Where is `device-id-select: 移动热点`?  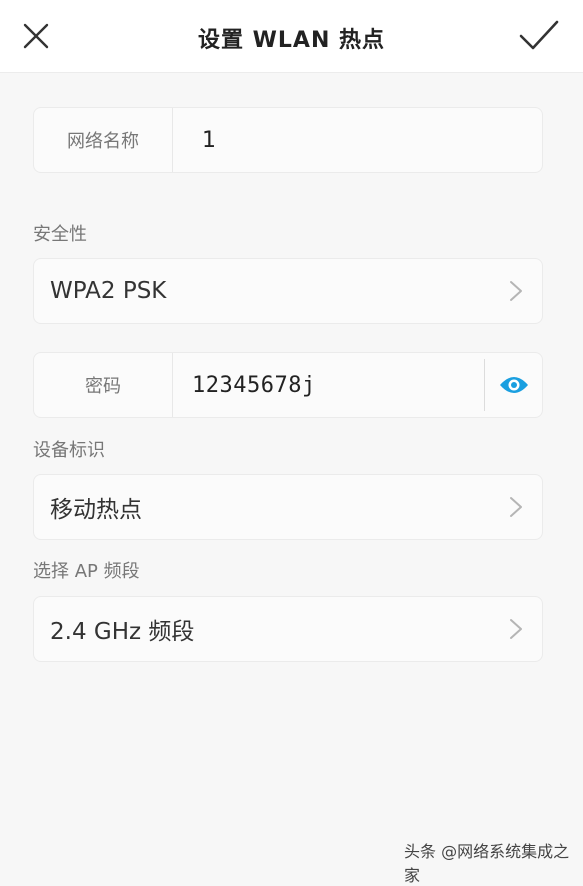 device-id-select: 移动热点 is located at coordinates (288, 507).